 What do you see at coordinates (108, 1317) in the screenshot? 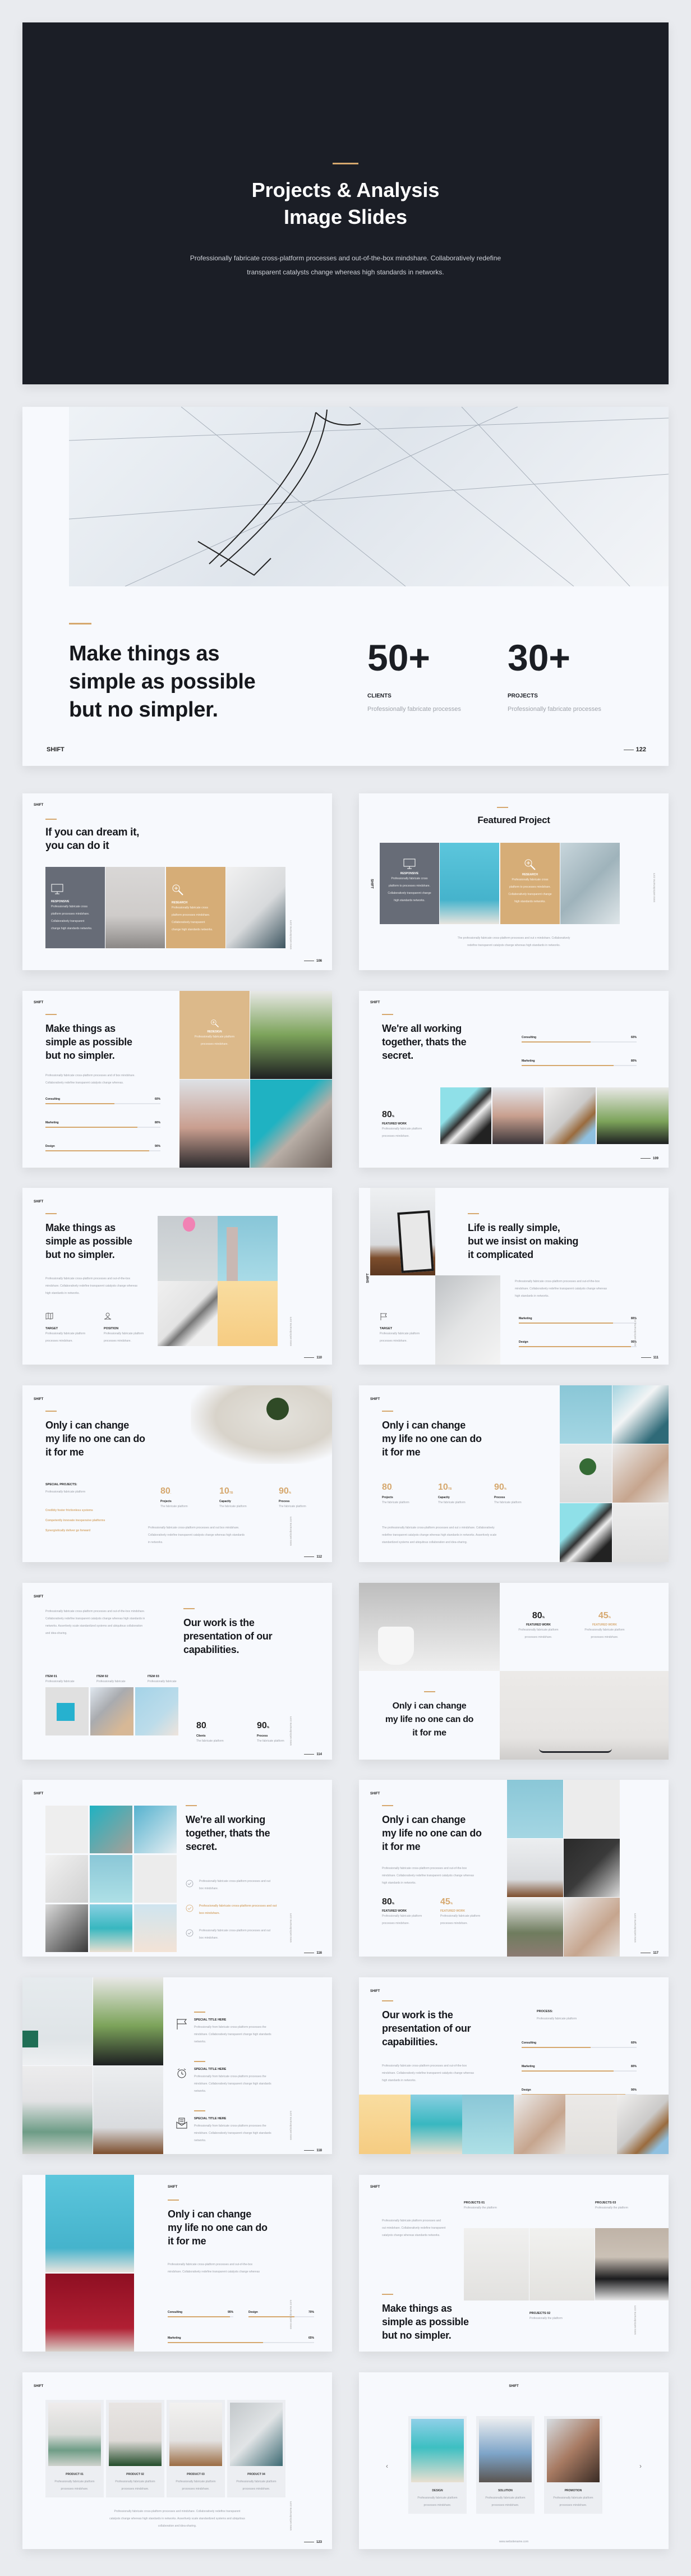
I see `location-pin-icon` at bounding box center [108, 1317].